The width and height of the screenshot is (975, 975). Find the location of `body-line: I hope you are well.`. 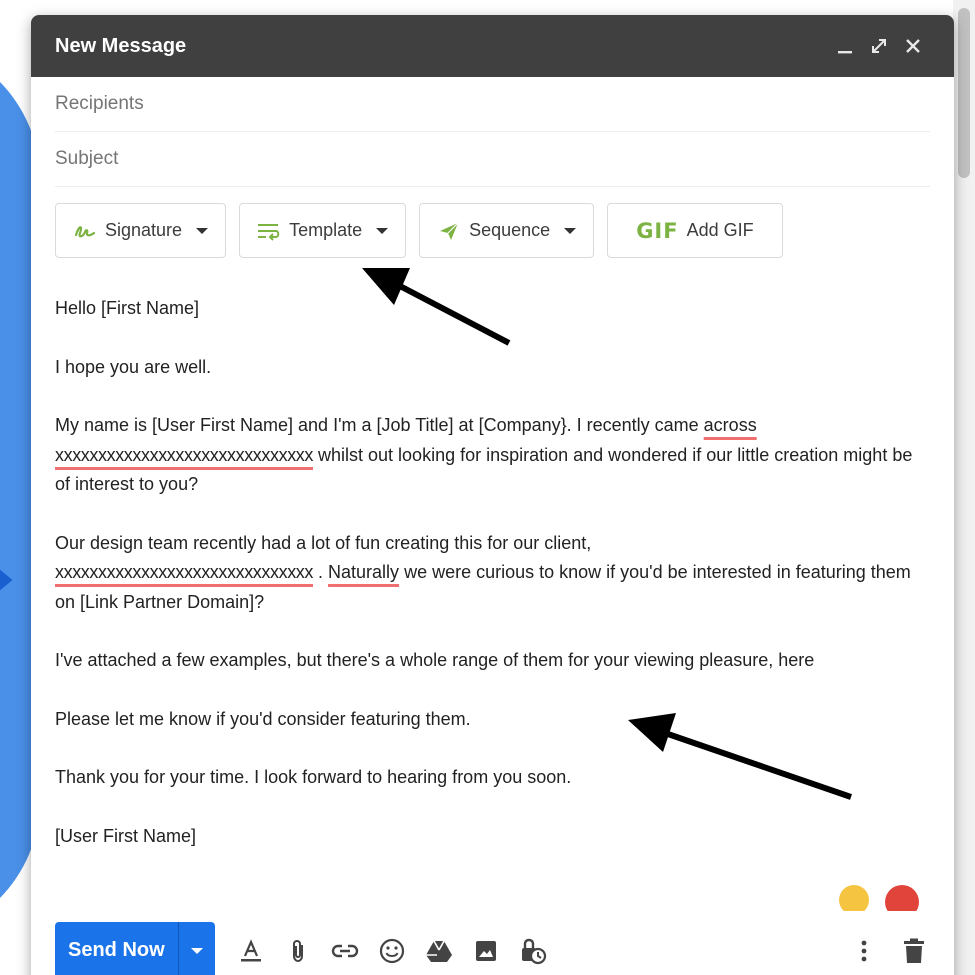

body-line: I hope you are well. is located at coordinates (133, 366).